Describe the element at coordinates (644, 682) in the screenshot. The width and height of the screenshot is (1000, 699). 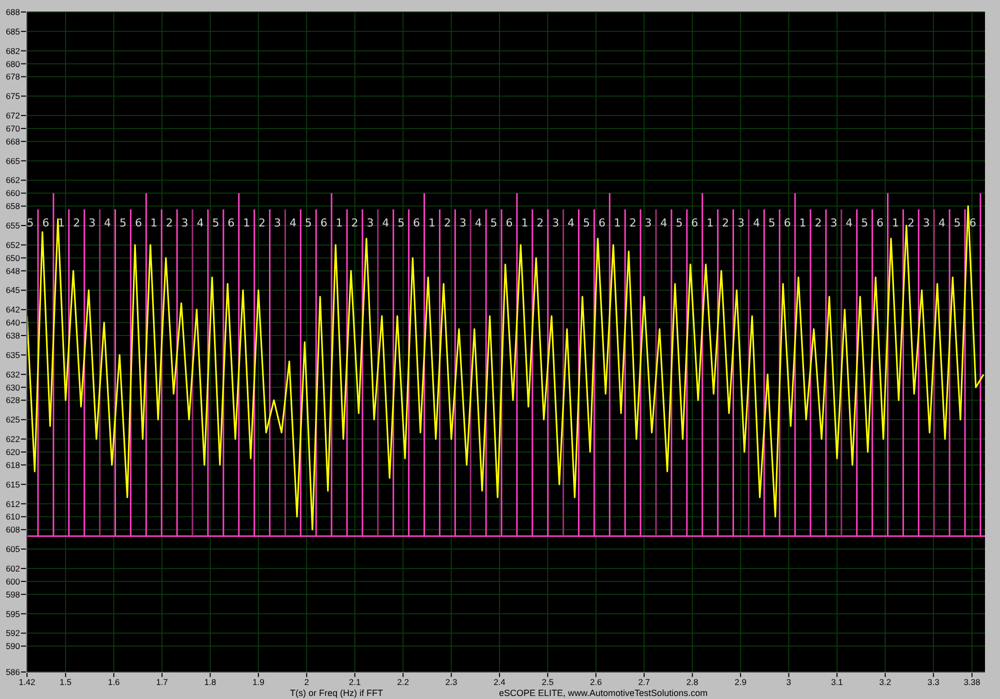
I see `x-tick-label: 2.7` at that location.